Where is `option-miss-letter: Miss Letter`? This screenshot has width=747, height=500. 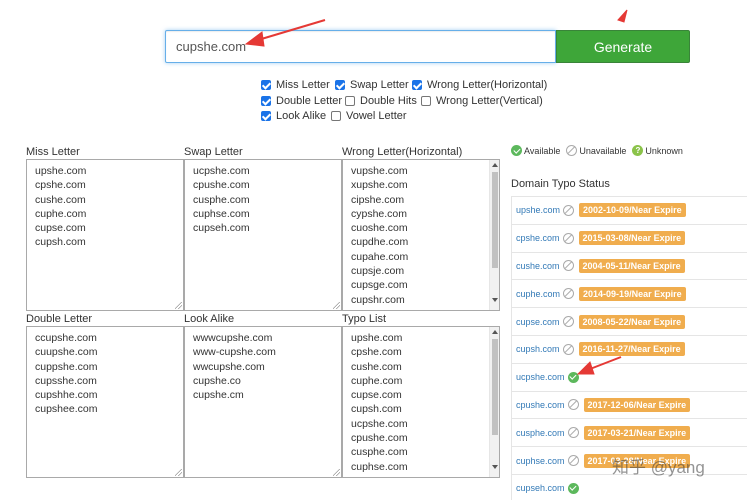
option-miss-letter: Miss Letter is located at coordinates (295, 85).